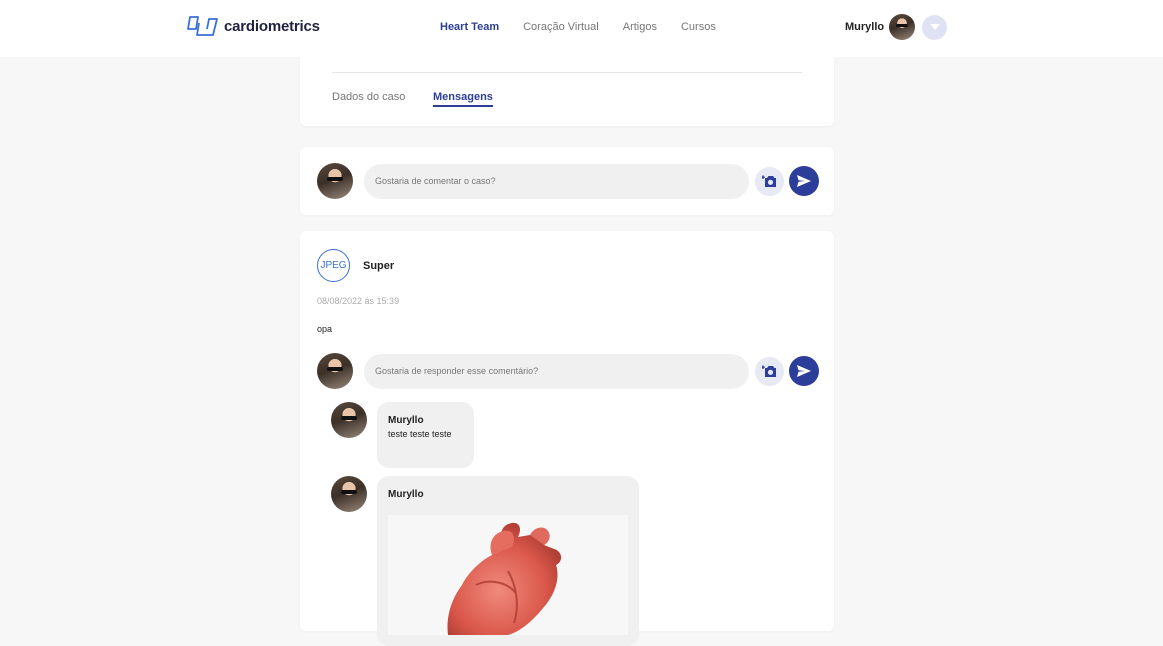 This screenshot has width=1163, height=646. Describe the element at coordinates (355, 265) in the screenshot. I see `post-header: JPEG Super` at that location.